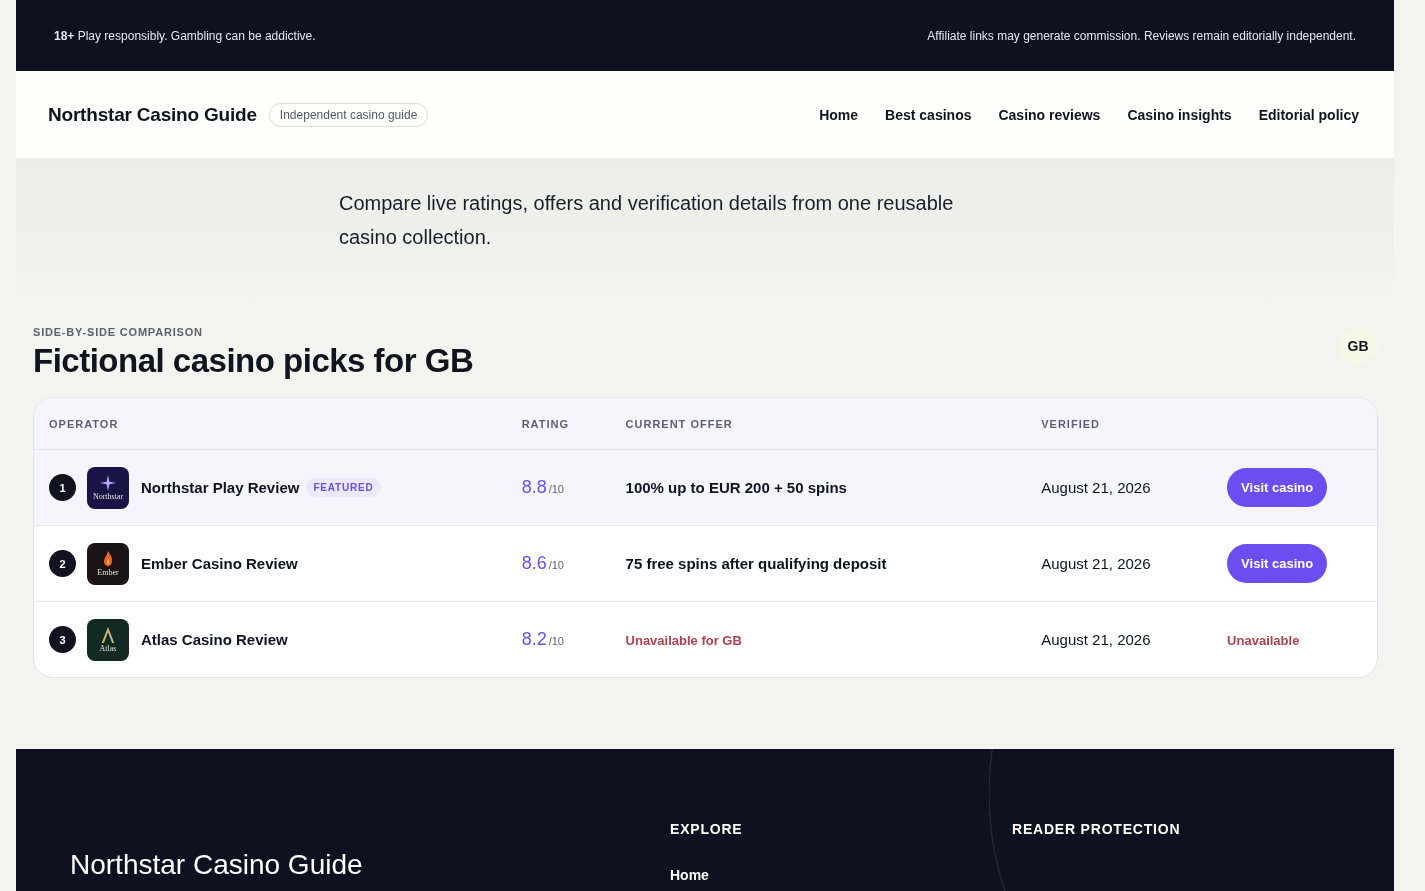 This screenshot has height=891, width=1425. What do you see at coordinates (62, 487) in the screenshot?
I see `rank-badge: 1` at bounding box center [62, 487].